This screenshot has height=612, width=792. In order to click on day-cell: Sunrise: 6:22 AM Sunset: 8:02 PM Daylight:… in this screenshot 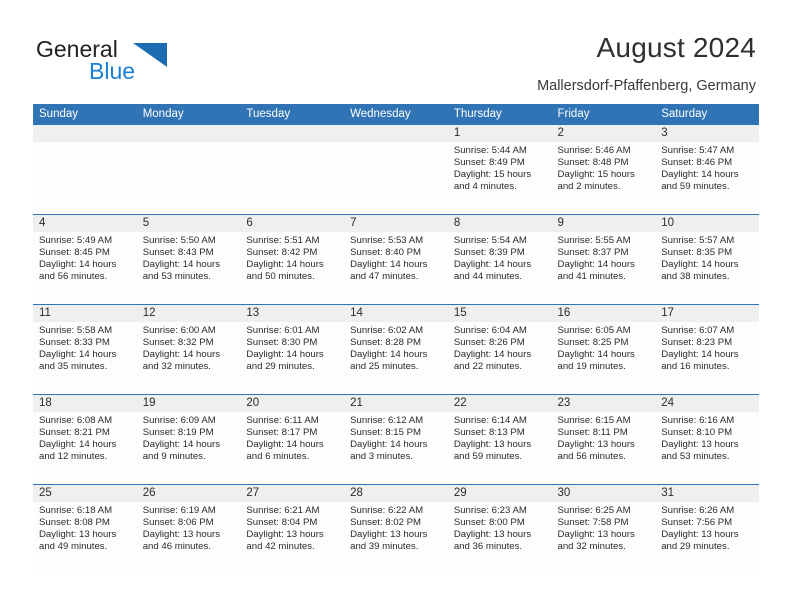, I will do `click(396, 538)`.